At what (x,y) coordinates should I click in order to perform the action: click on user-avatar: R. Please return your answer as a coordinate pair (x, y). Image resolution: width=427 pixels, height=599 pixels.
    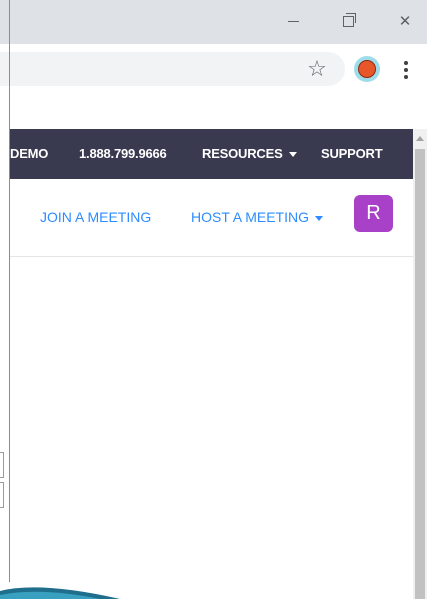
    Looking at the image, I should click on (373, 213).